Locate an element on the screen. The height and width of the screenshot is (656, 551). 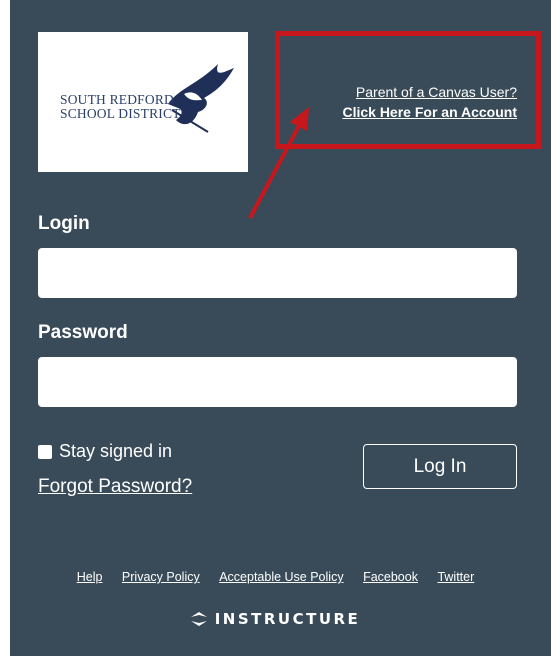
log-in-button: Log In is located at coordinates (440, 466).